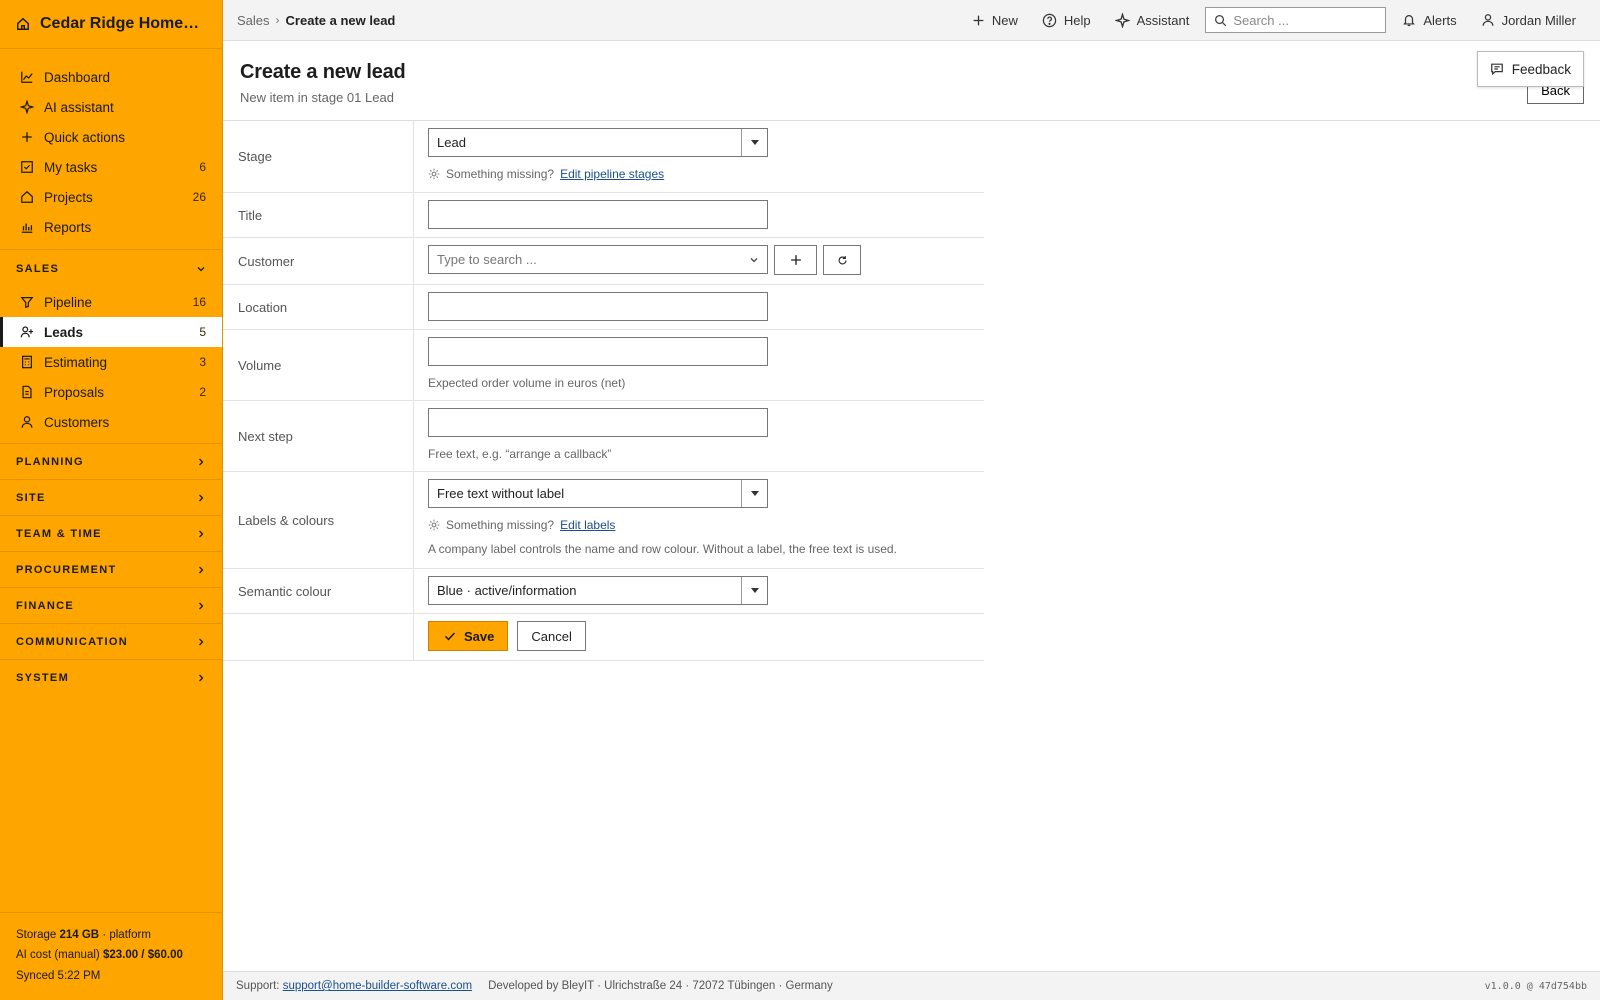 Image resolution: width=1600 pixels, height=1000 pixels. What do you see at coordinates (1527, 20) in the screenshot?
I see `user-menu: Jordan Miller` at bounding box center [1527, 20].